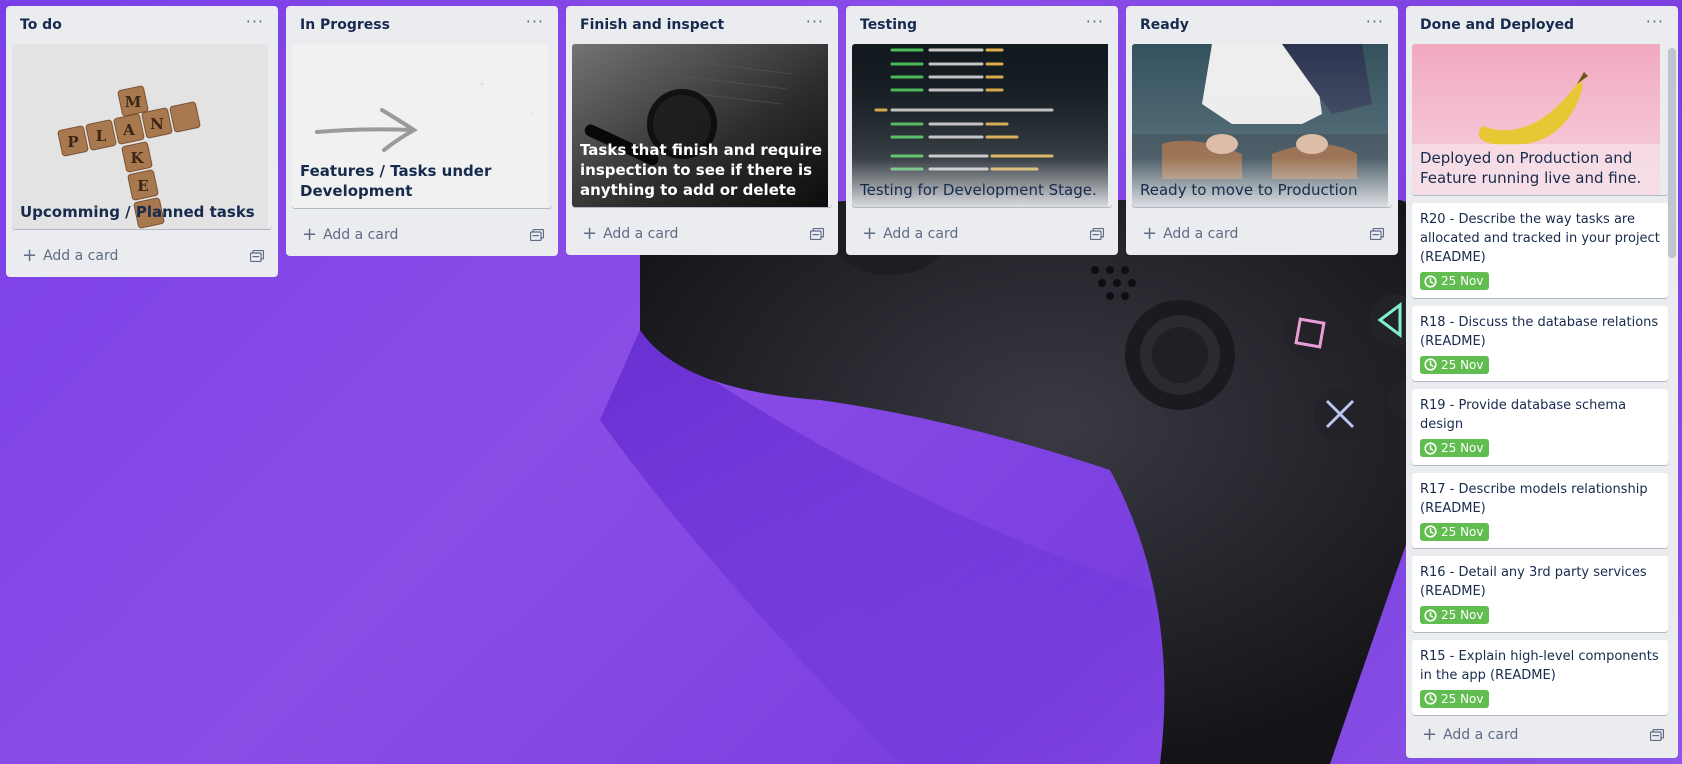 This screenshot has width=1682, height=764. Describe the element at coordinates (157, 124) in the screenshot. I see `svg-text: N` at that location.